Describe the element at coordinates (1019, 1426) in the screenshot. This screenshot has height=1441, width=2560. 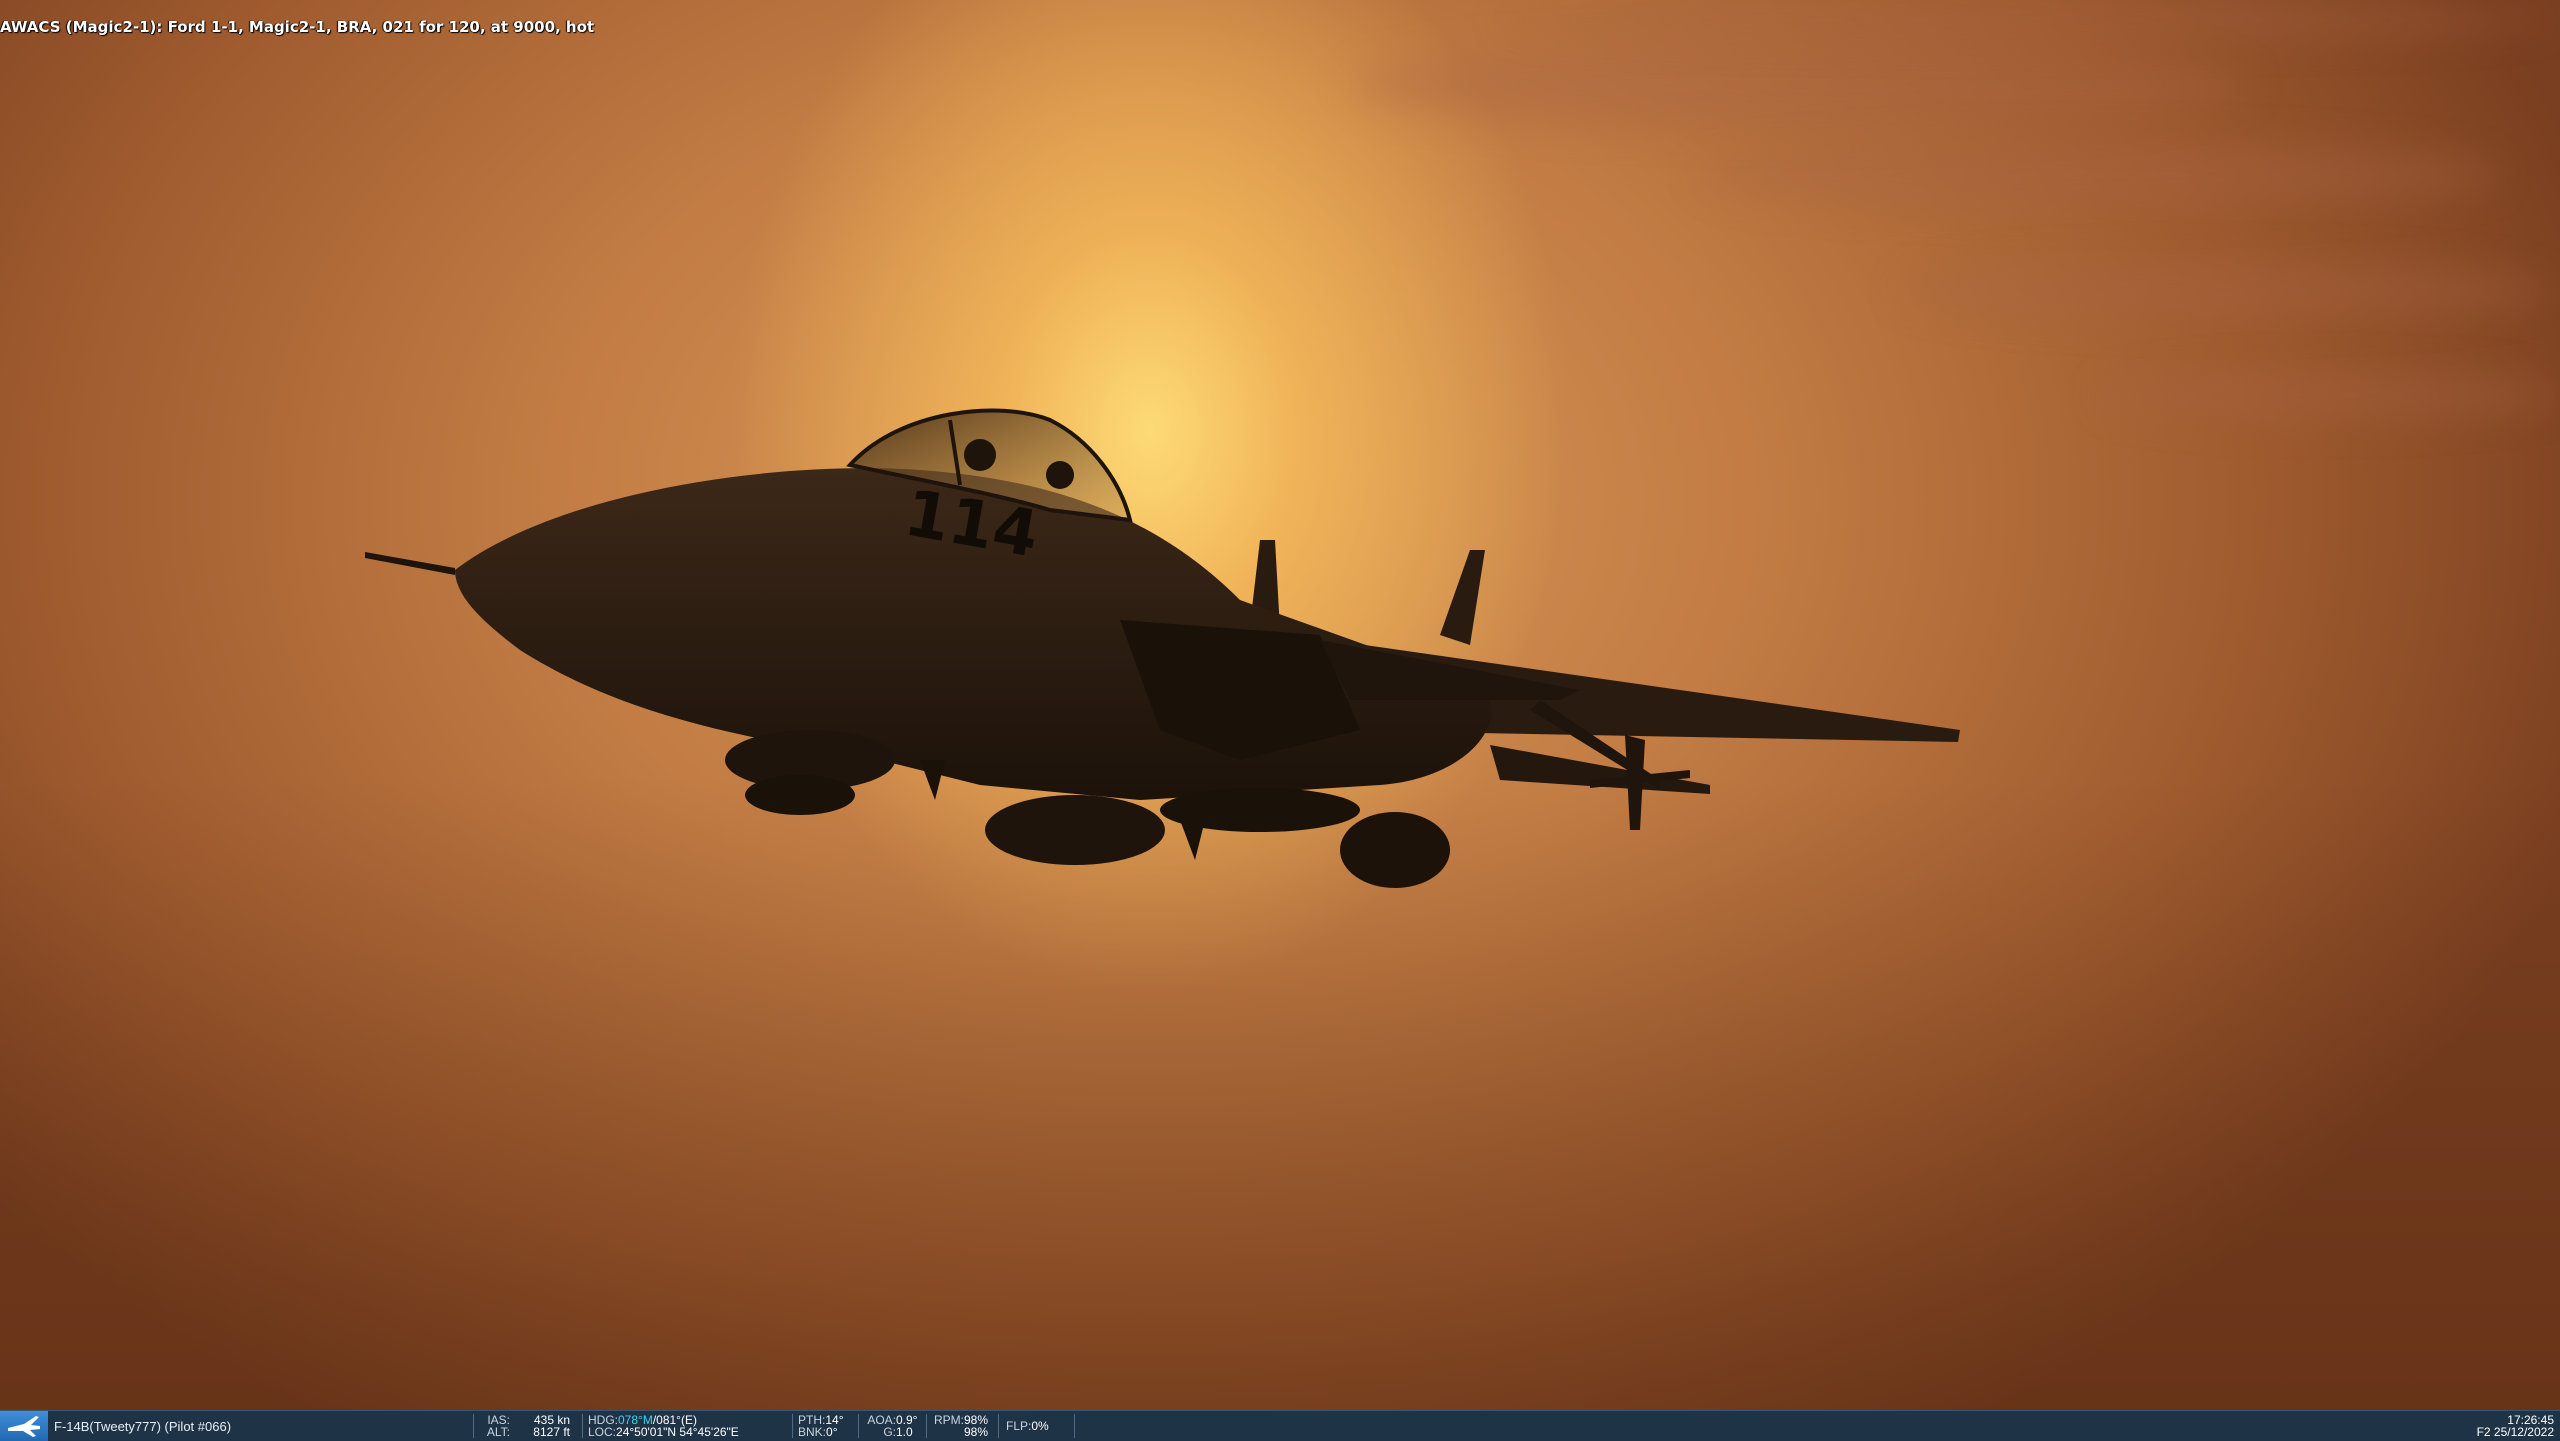
I see `flp-label: FLP:` at that location.